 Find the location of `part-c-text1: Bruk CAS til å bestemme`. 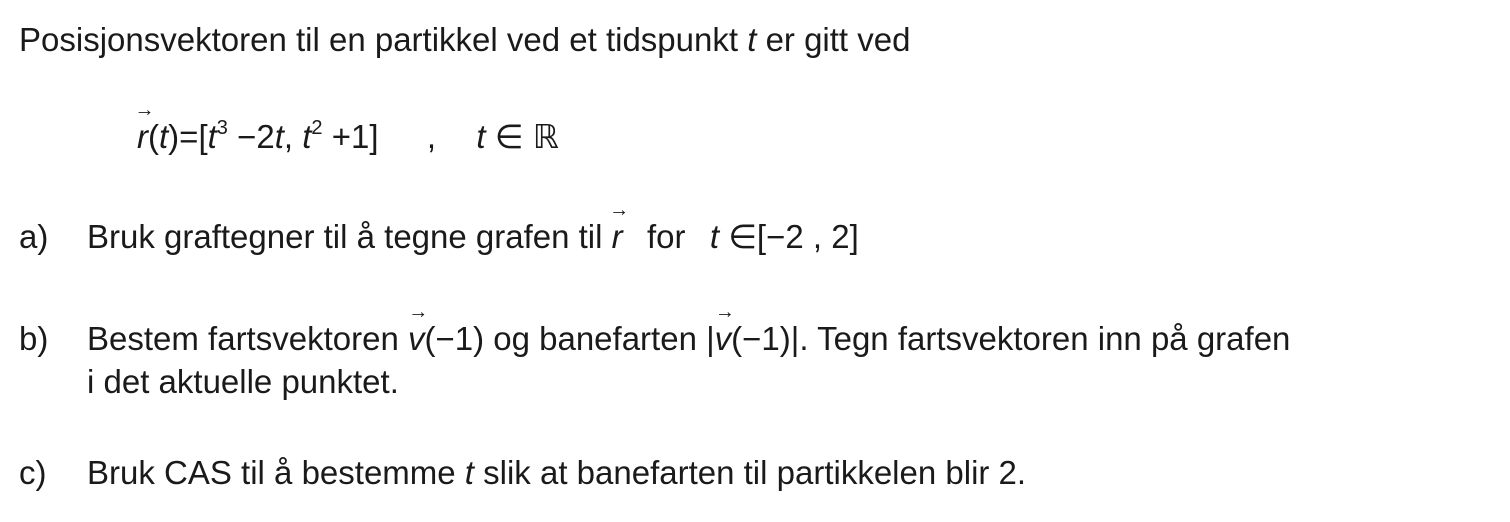

part-c-text1: Bruk CAS til å bestemme is located at coordinates (271, 472).